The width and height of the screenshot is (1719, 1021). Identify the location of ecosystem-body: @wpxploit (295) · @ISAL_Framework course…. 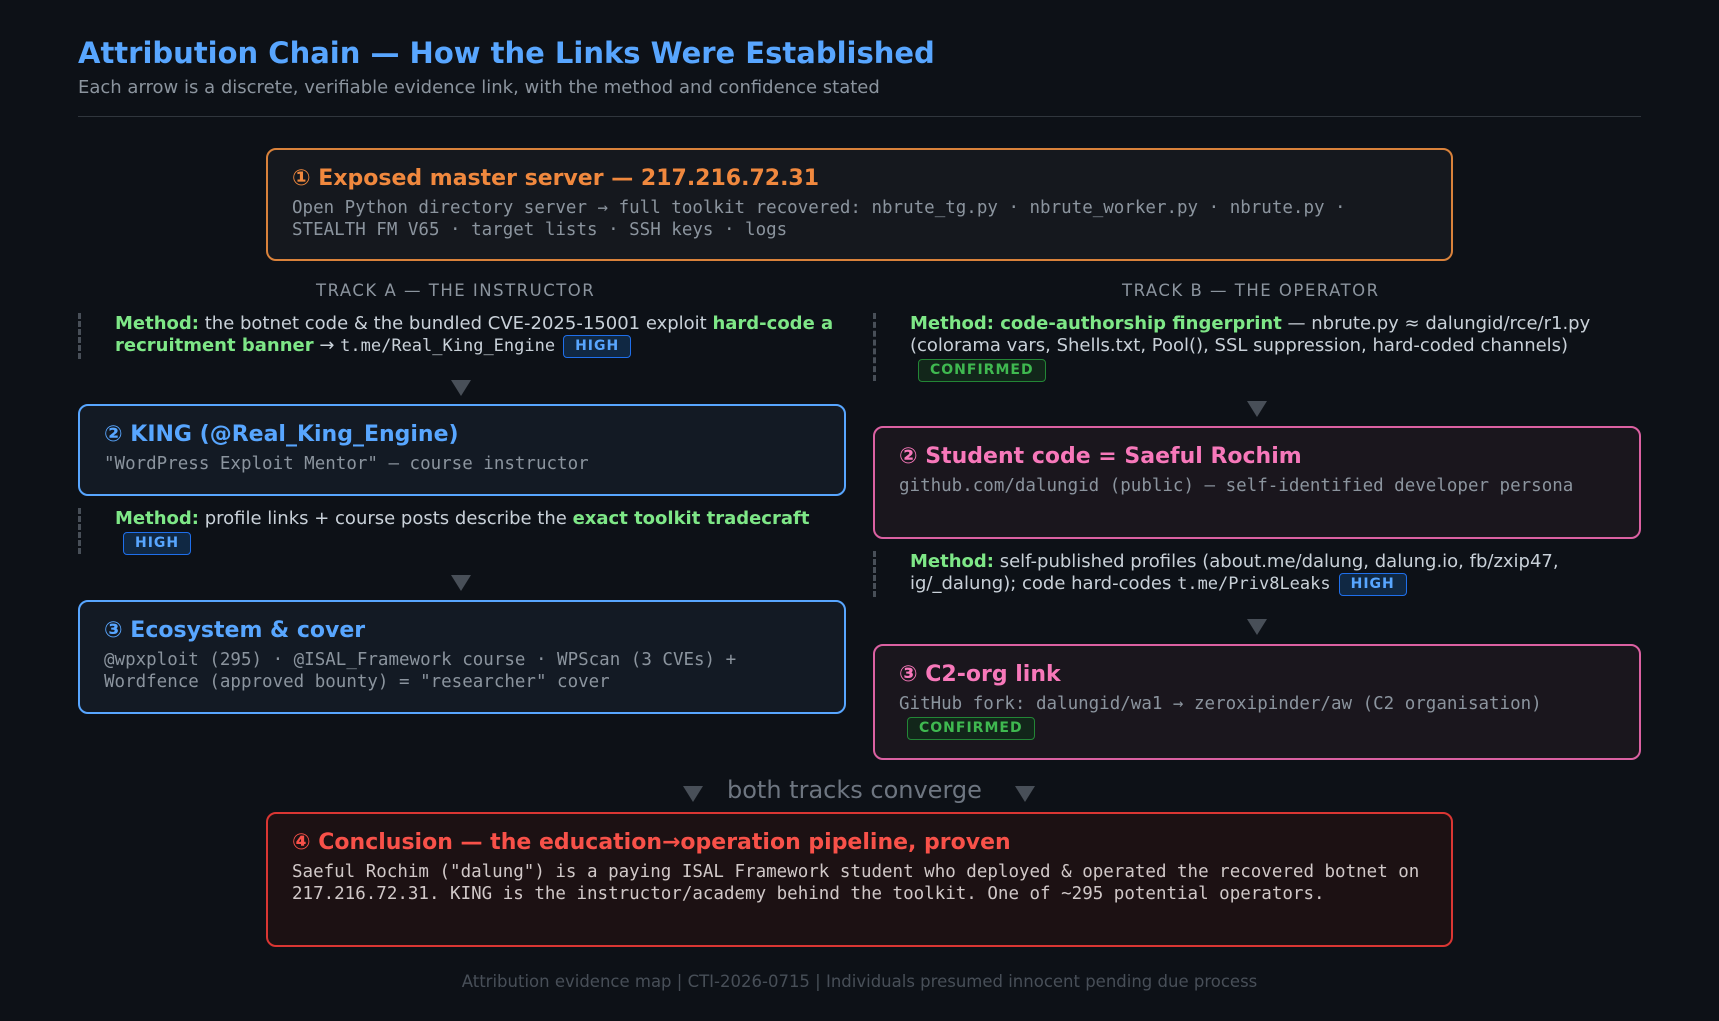
(420, 671).